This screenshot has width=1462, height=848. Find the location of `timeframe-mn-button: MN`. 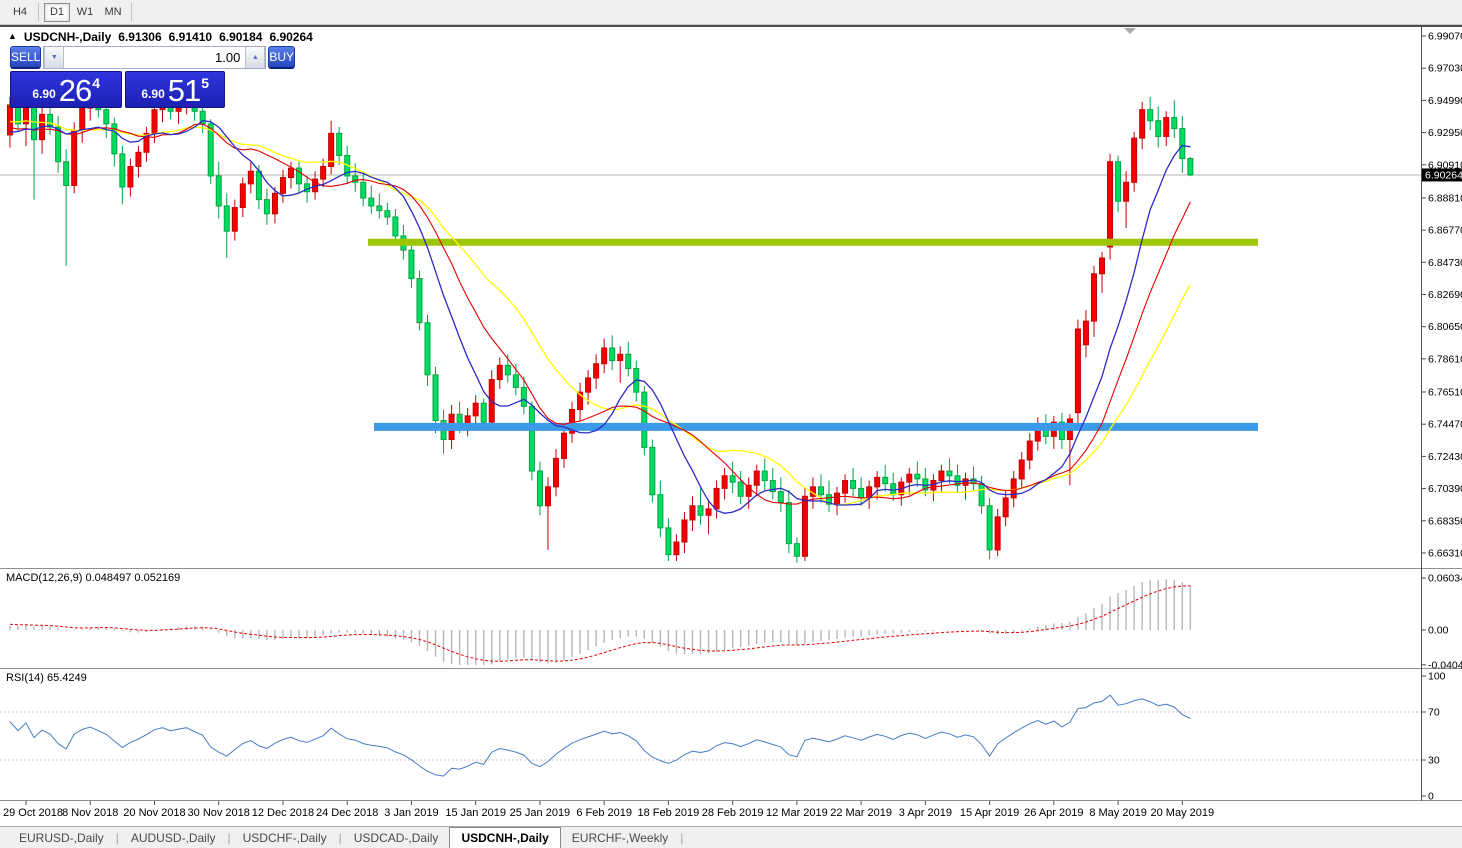

timeframe-mn-button: MN is located at coordinates (113, 12).